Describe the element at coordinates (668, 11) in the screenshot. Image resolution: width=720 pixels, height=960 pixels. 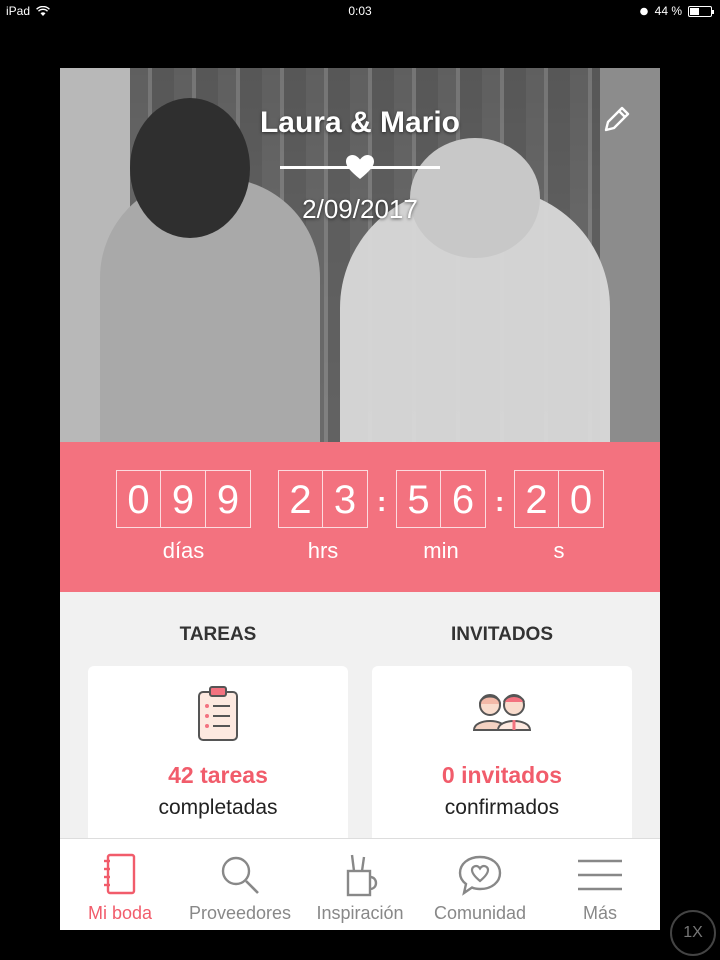
I see `battery-percent: 44 %` at that location.